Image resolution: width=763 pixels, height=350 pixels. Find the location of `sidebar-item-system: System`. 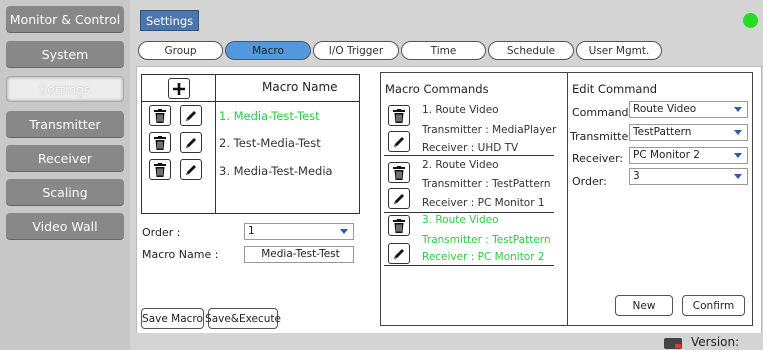

sidebar-item-system: System is located at coordinates (65, 54).